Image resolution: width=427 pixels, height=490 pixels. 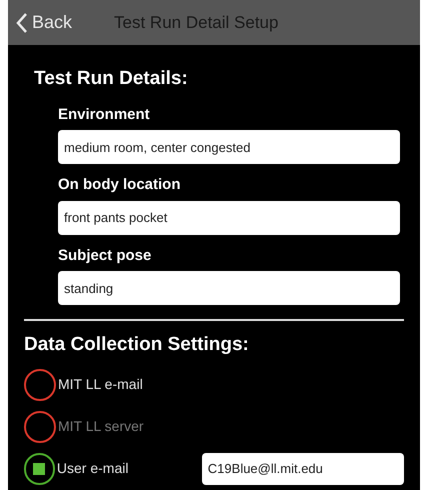 I want to click on text-field: standing, so click(x=229, y=288).